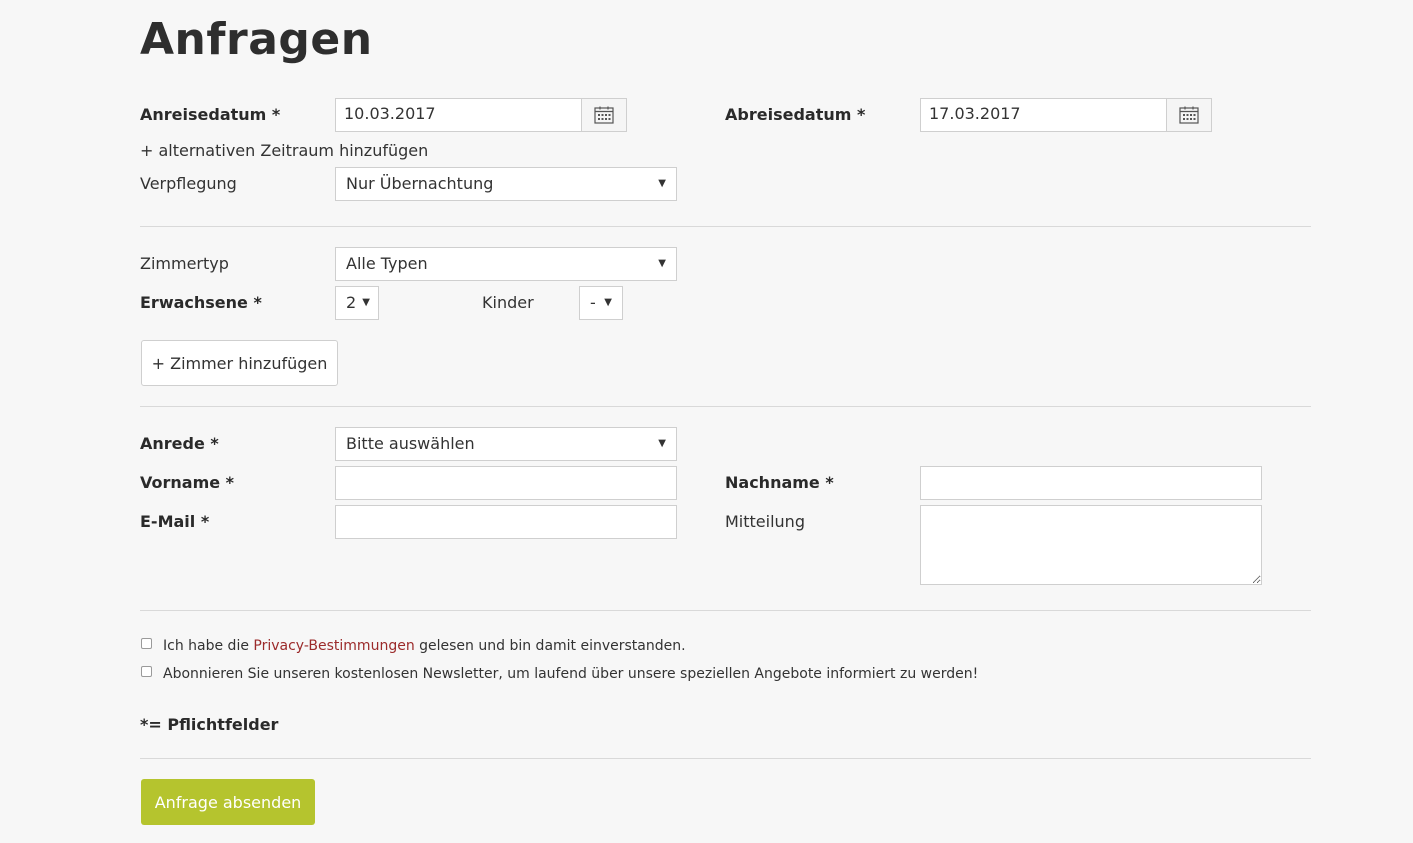 The image size is (1413, 843). Describe the element at coordinates (284, 151) in the screenshot. I see `add-alternative-period-link: + alternativen Zeitraum hinzufügen` at that location.